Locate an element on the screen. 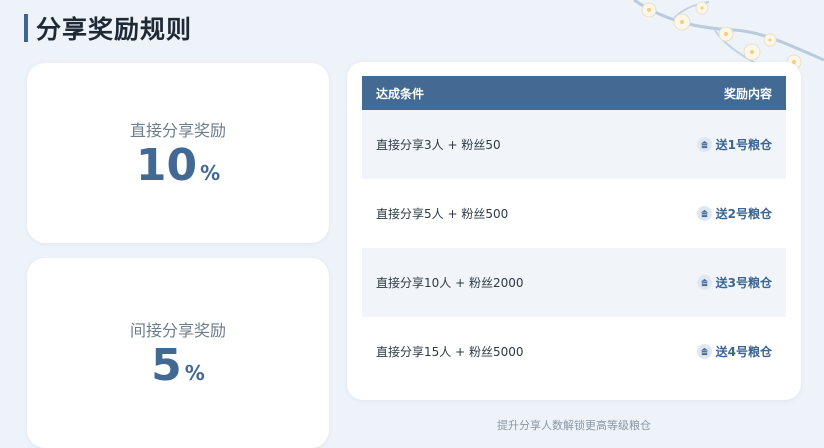  footer-note: 提升分享人数解锁更高等级粮仓 is located at coordinates (574, 425).